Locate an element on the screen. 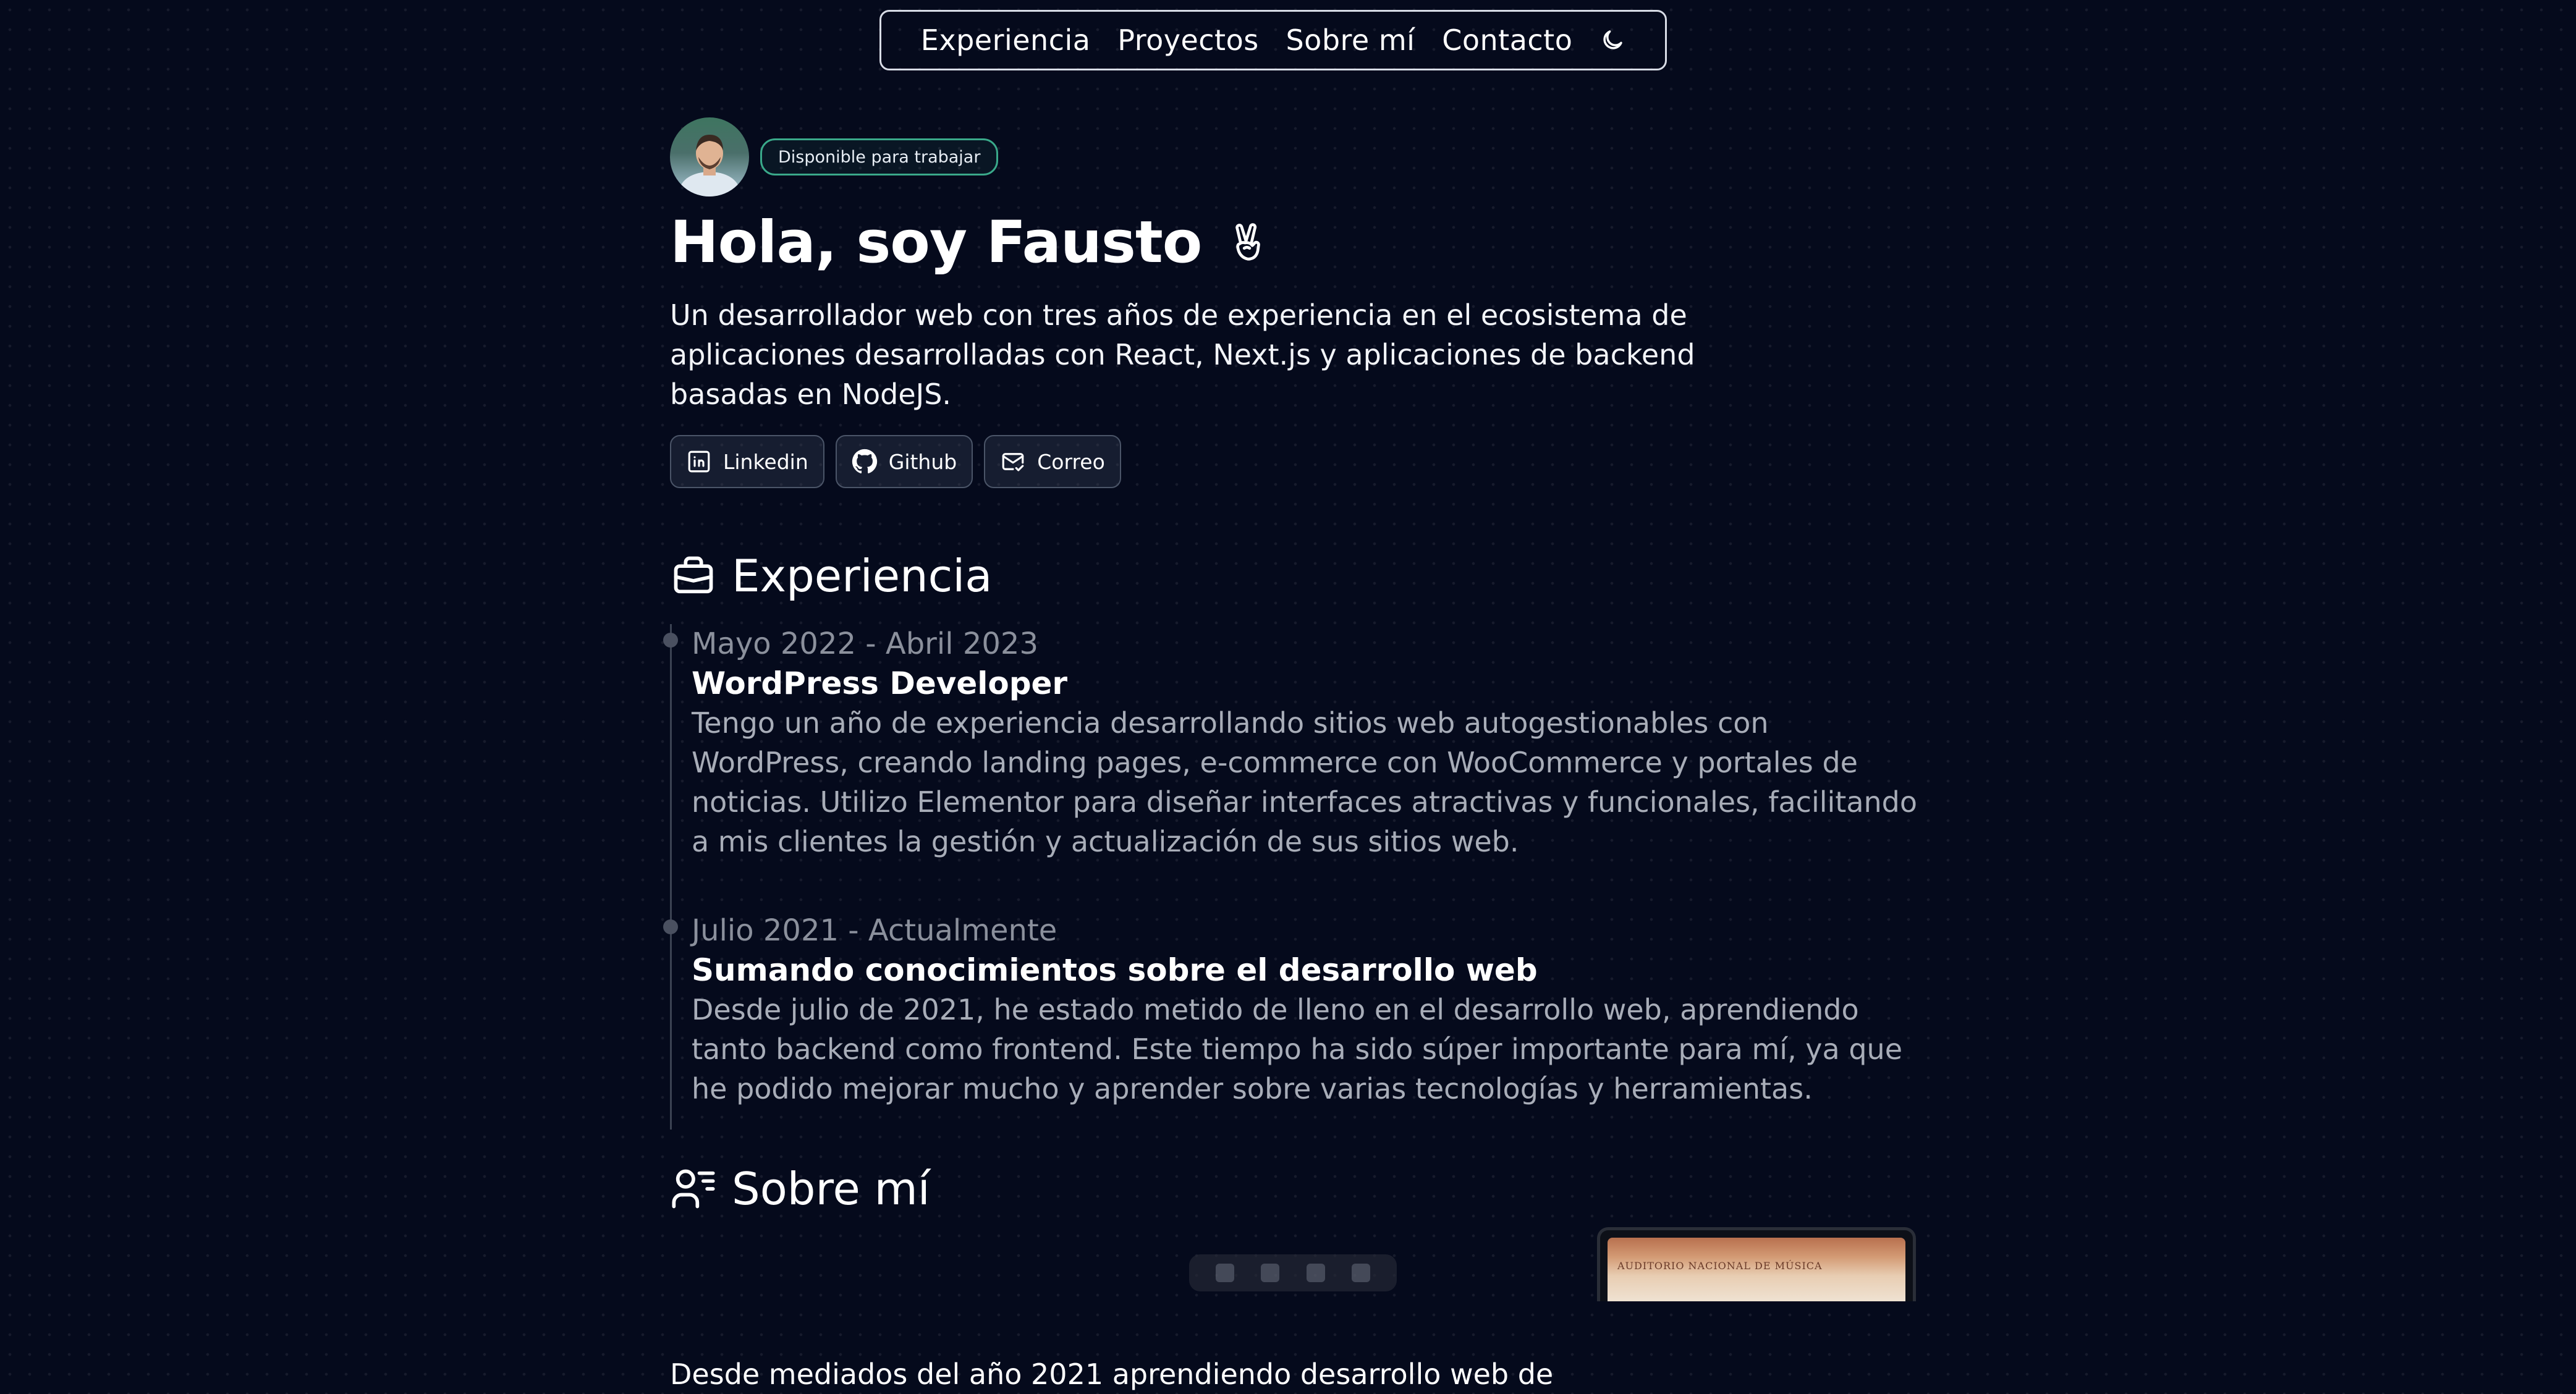 The height and width of the screenshot is (1394, 2576). github-icon is located at coordinates (864, 461).